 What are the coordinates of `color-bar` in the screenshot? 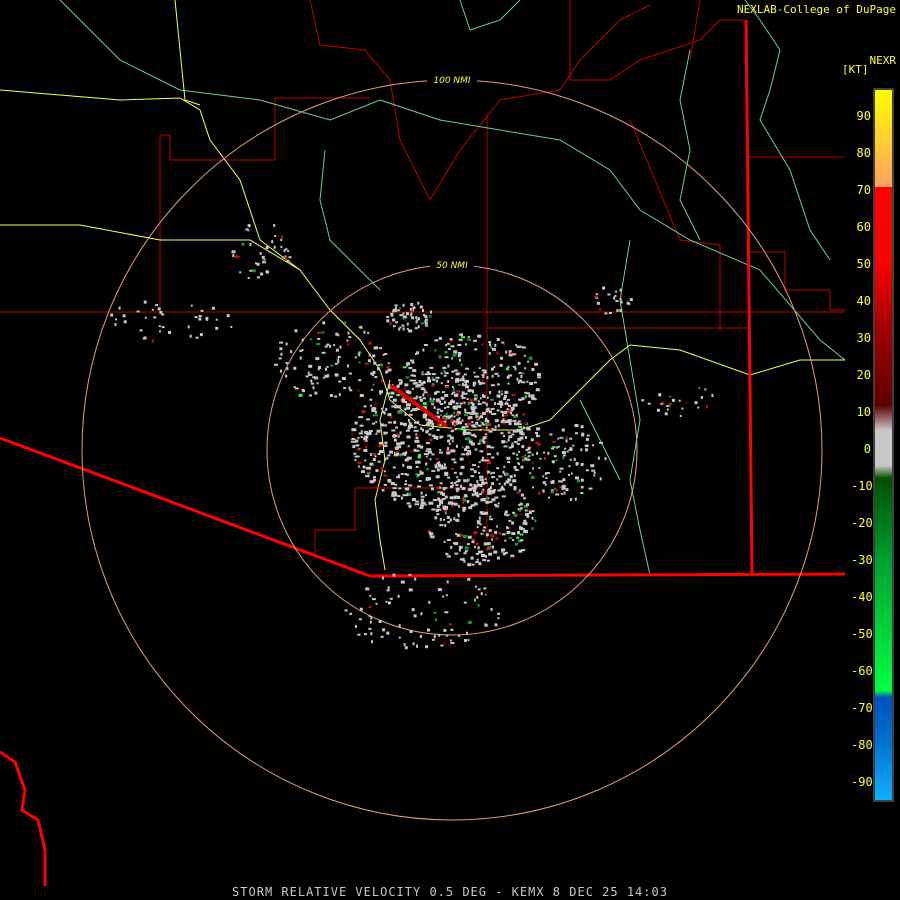 It's located at (883, 445).